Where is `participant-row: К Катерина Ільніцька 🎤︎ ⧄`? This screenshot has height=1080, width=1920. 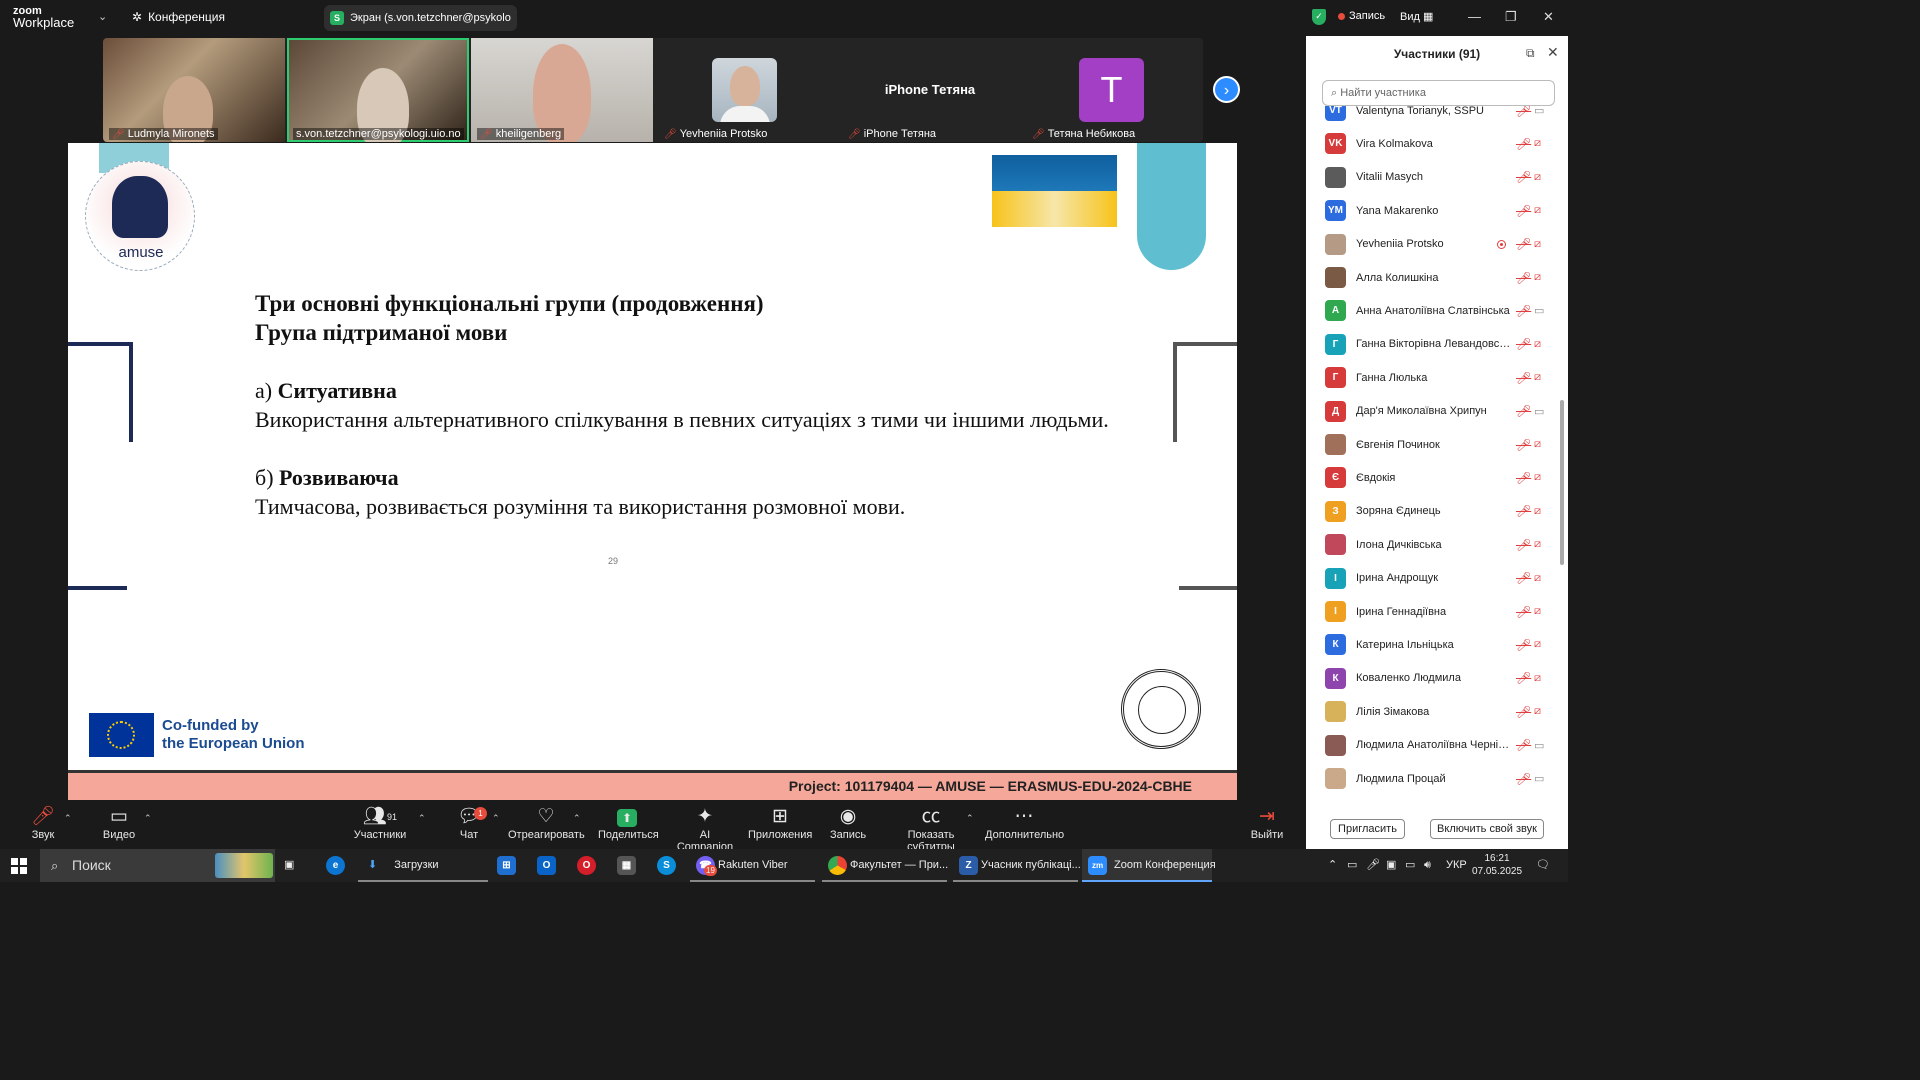
participant-row: К Катерина Ільніцька 🎤︎ ⧄ is located at coordinates (1433, 644).